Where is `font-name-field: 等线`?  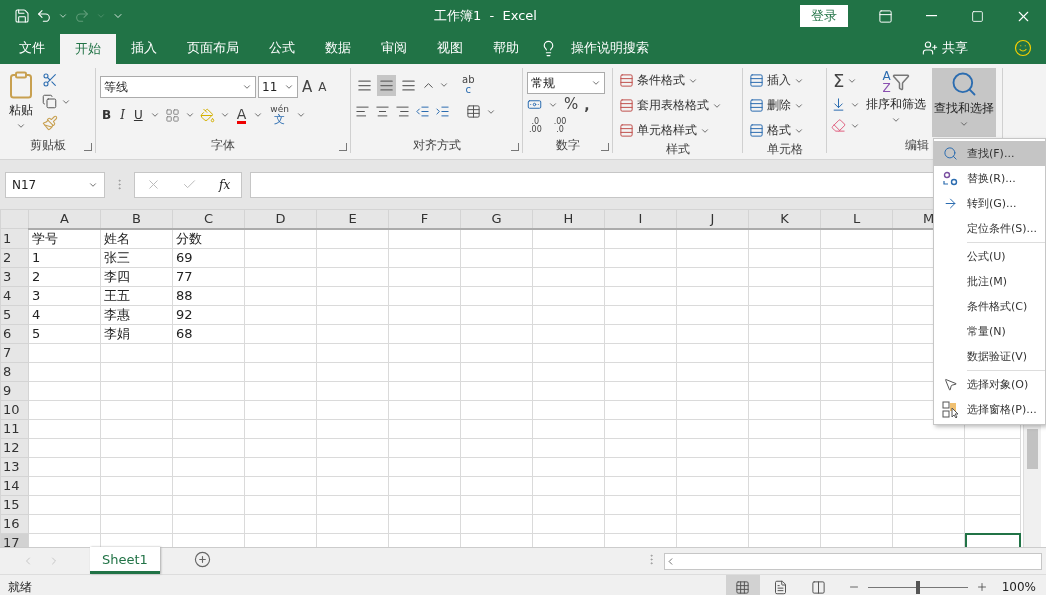 font-name-field: 等线 is located at coordinates (178, 87).